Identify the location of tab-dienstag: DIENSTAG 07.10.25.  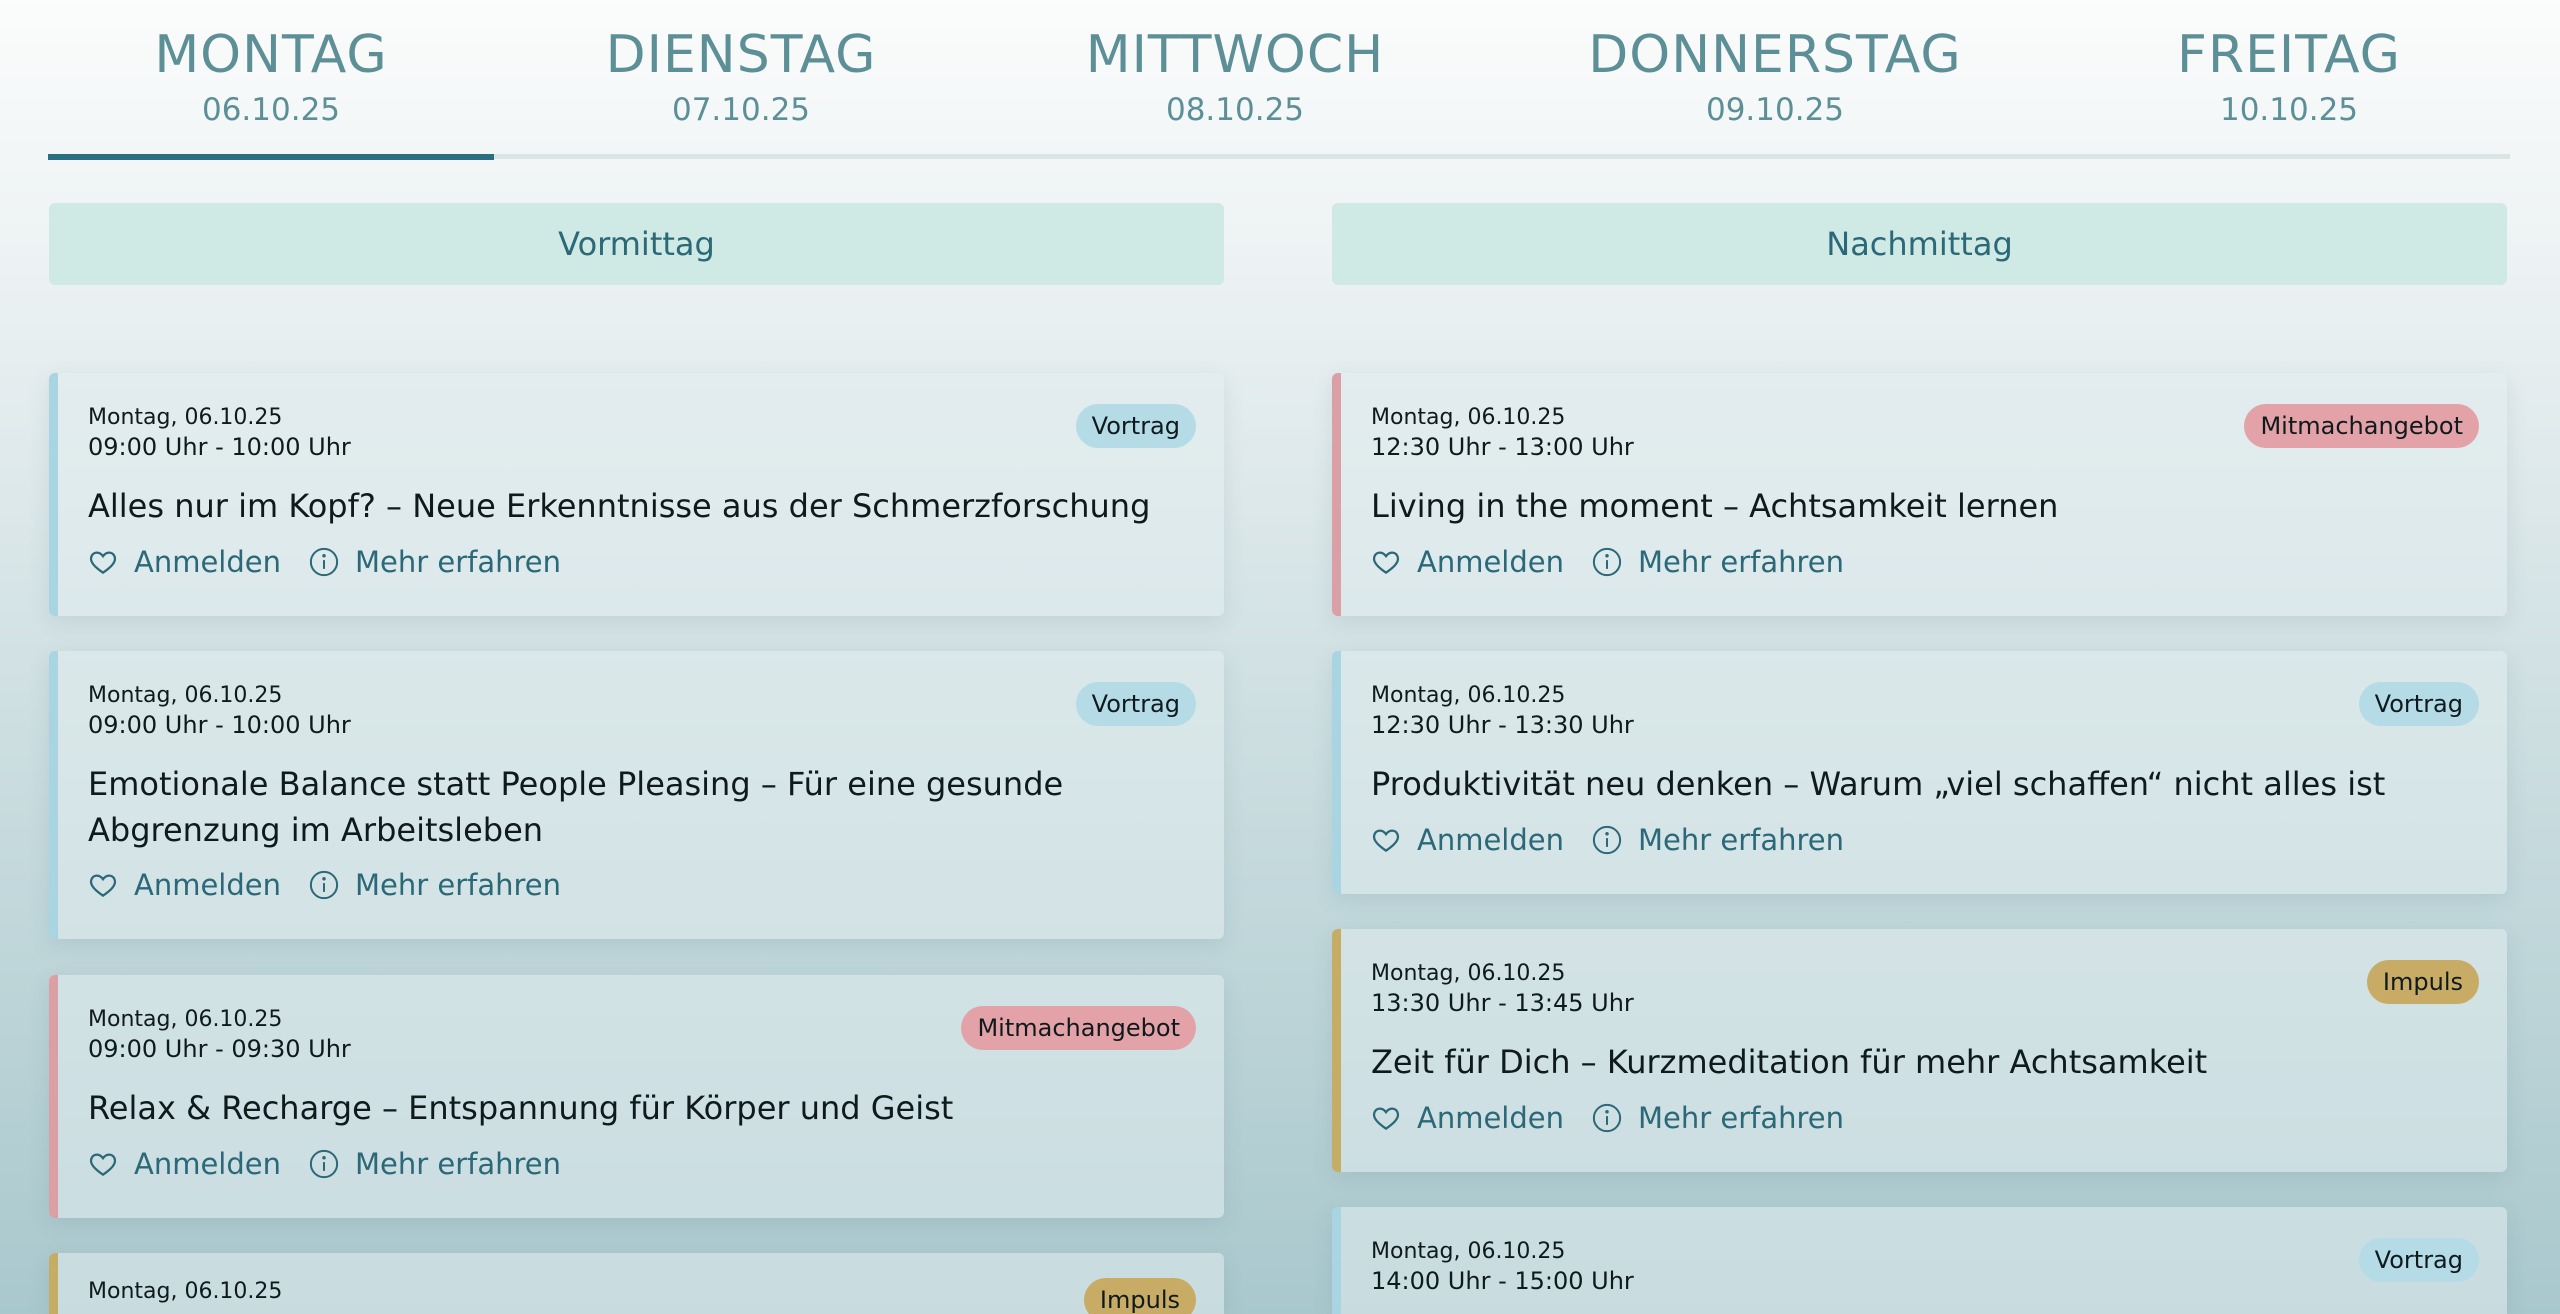
(741, 80).